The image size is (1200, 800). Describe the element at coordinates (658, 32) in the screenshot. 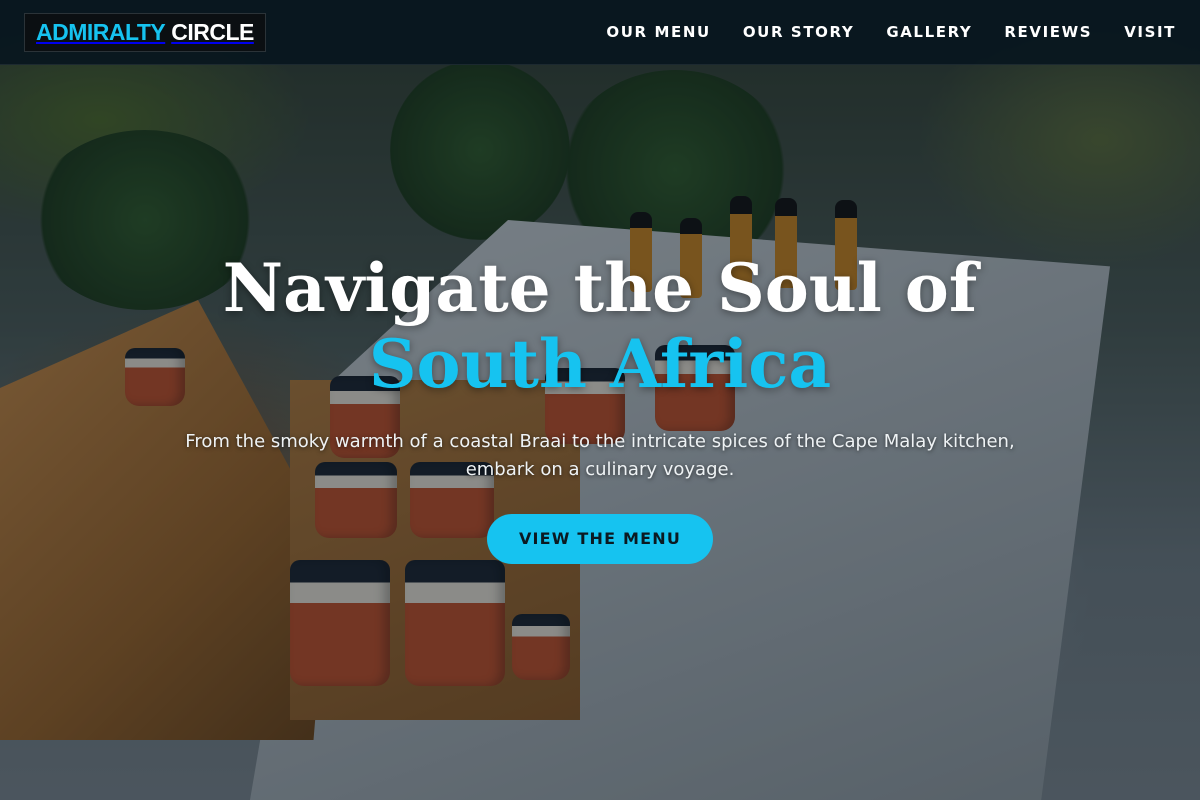

I see `nav-link-our-menu: OUR MENU` at that location.